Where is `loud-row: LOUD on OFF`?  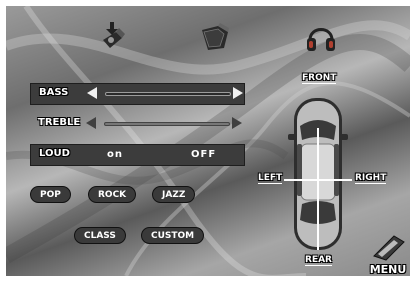
loud-row: LOUD on OFF is located at coordinates (137, 155).